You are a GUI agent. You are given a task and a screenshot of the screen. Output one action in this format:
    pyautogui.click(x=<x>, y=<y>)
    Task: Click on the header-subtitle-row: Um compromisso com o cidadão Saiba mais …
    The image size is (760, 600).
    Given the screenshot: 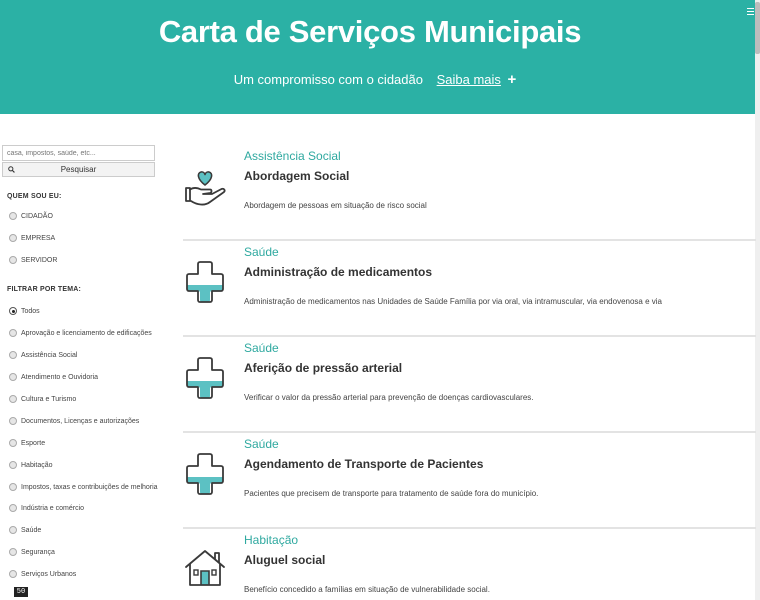 What is the action you would take?
    pyautogui.click(x=375, y=79)
    